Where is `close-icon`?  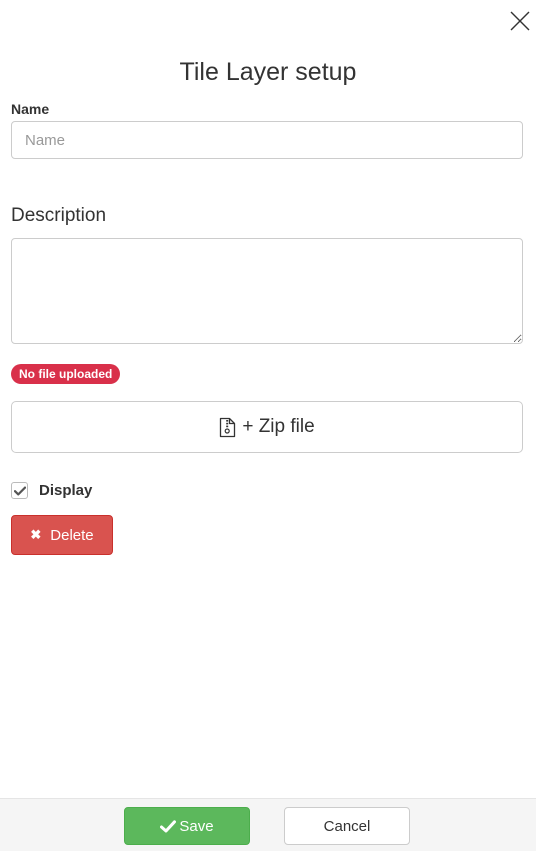 close-icon is located at coordinates (520, 21).